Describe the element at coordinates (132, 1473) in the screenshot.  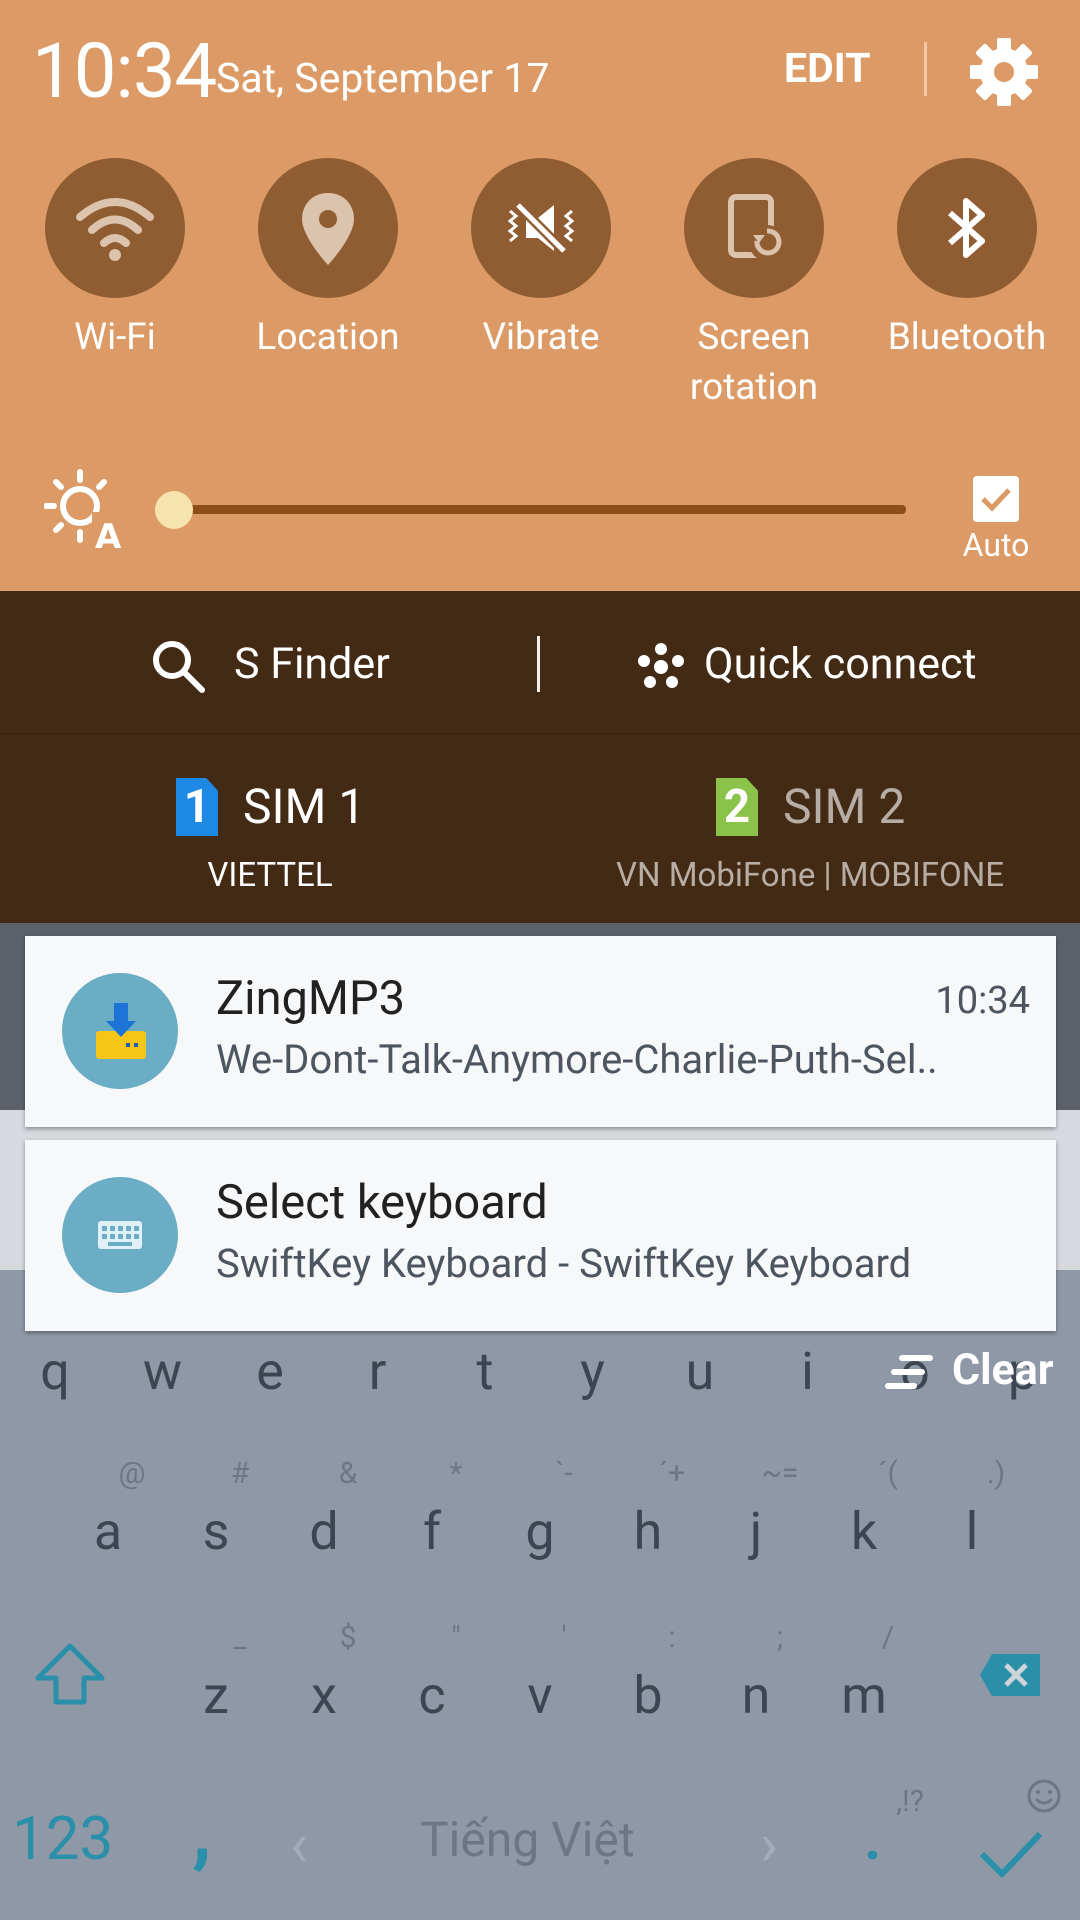
I see `key-hint: @` at that location.